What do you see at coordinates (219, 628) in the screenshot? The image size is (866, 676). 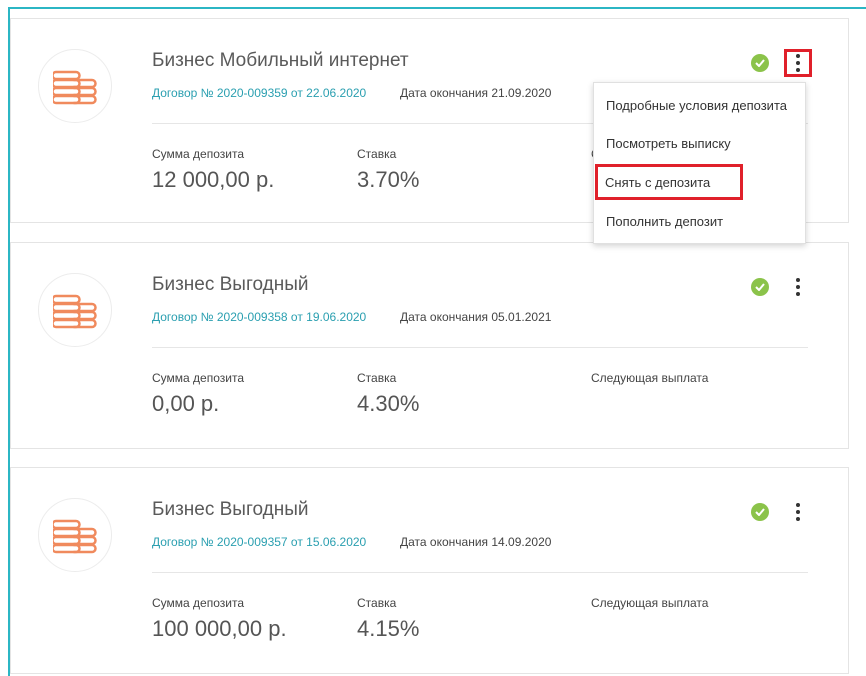 I see `deposit-sum-value: 100 000,00 р.` at bounding box center [219, 628].